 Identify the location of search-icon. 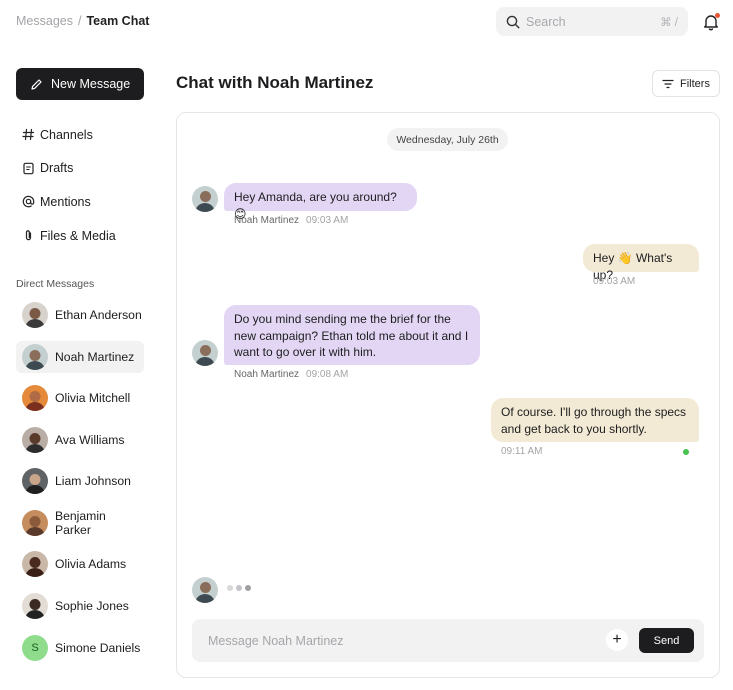
(513, 22).